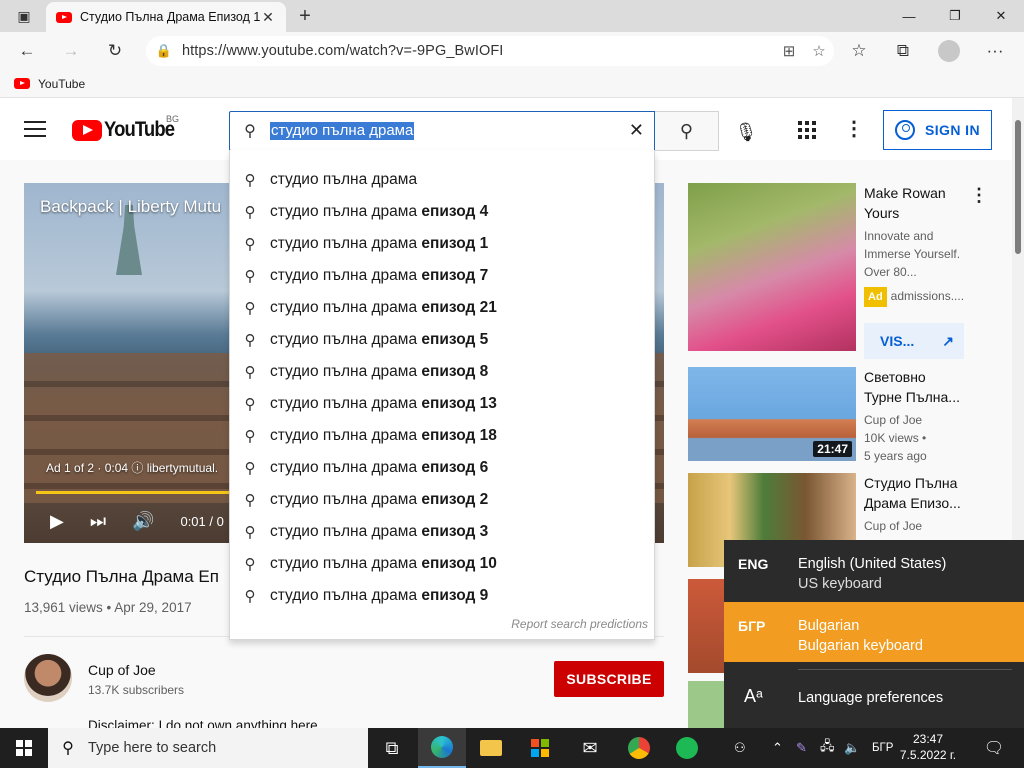  Describe the element at coordinates (916, 377) in the screenshot. I see `video-title-line1: Световно` at that location.